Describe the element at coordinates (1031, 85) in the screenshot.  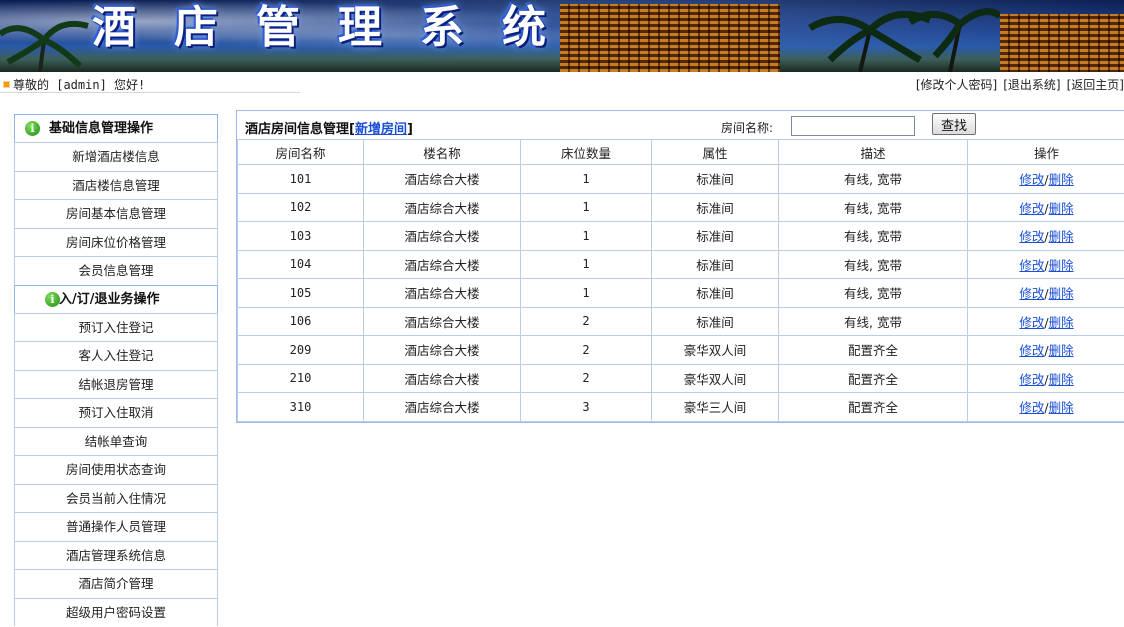
I see `logout-link: [退出系统]` at that location.